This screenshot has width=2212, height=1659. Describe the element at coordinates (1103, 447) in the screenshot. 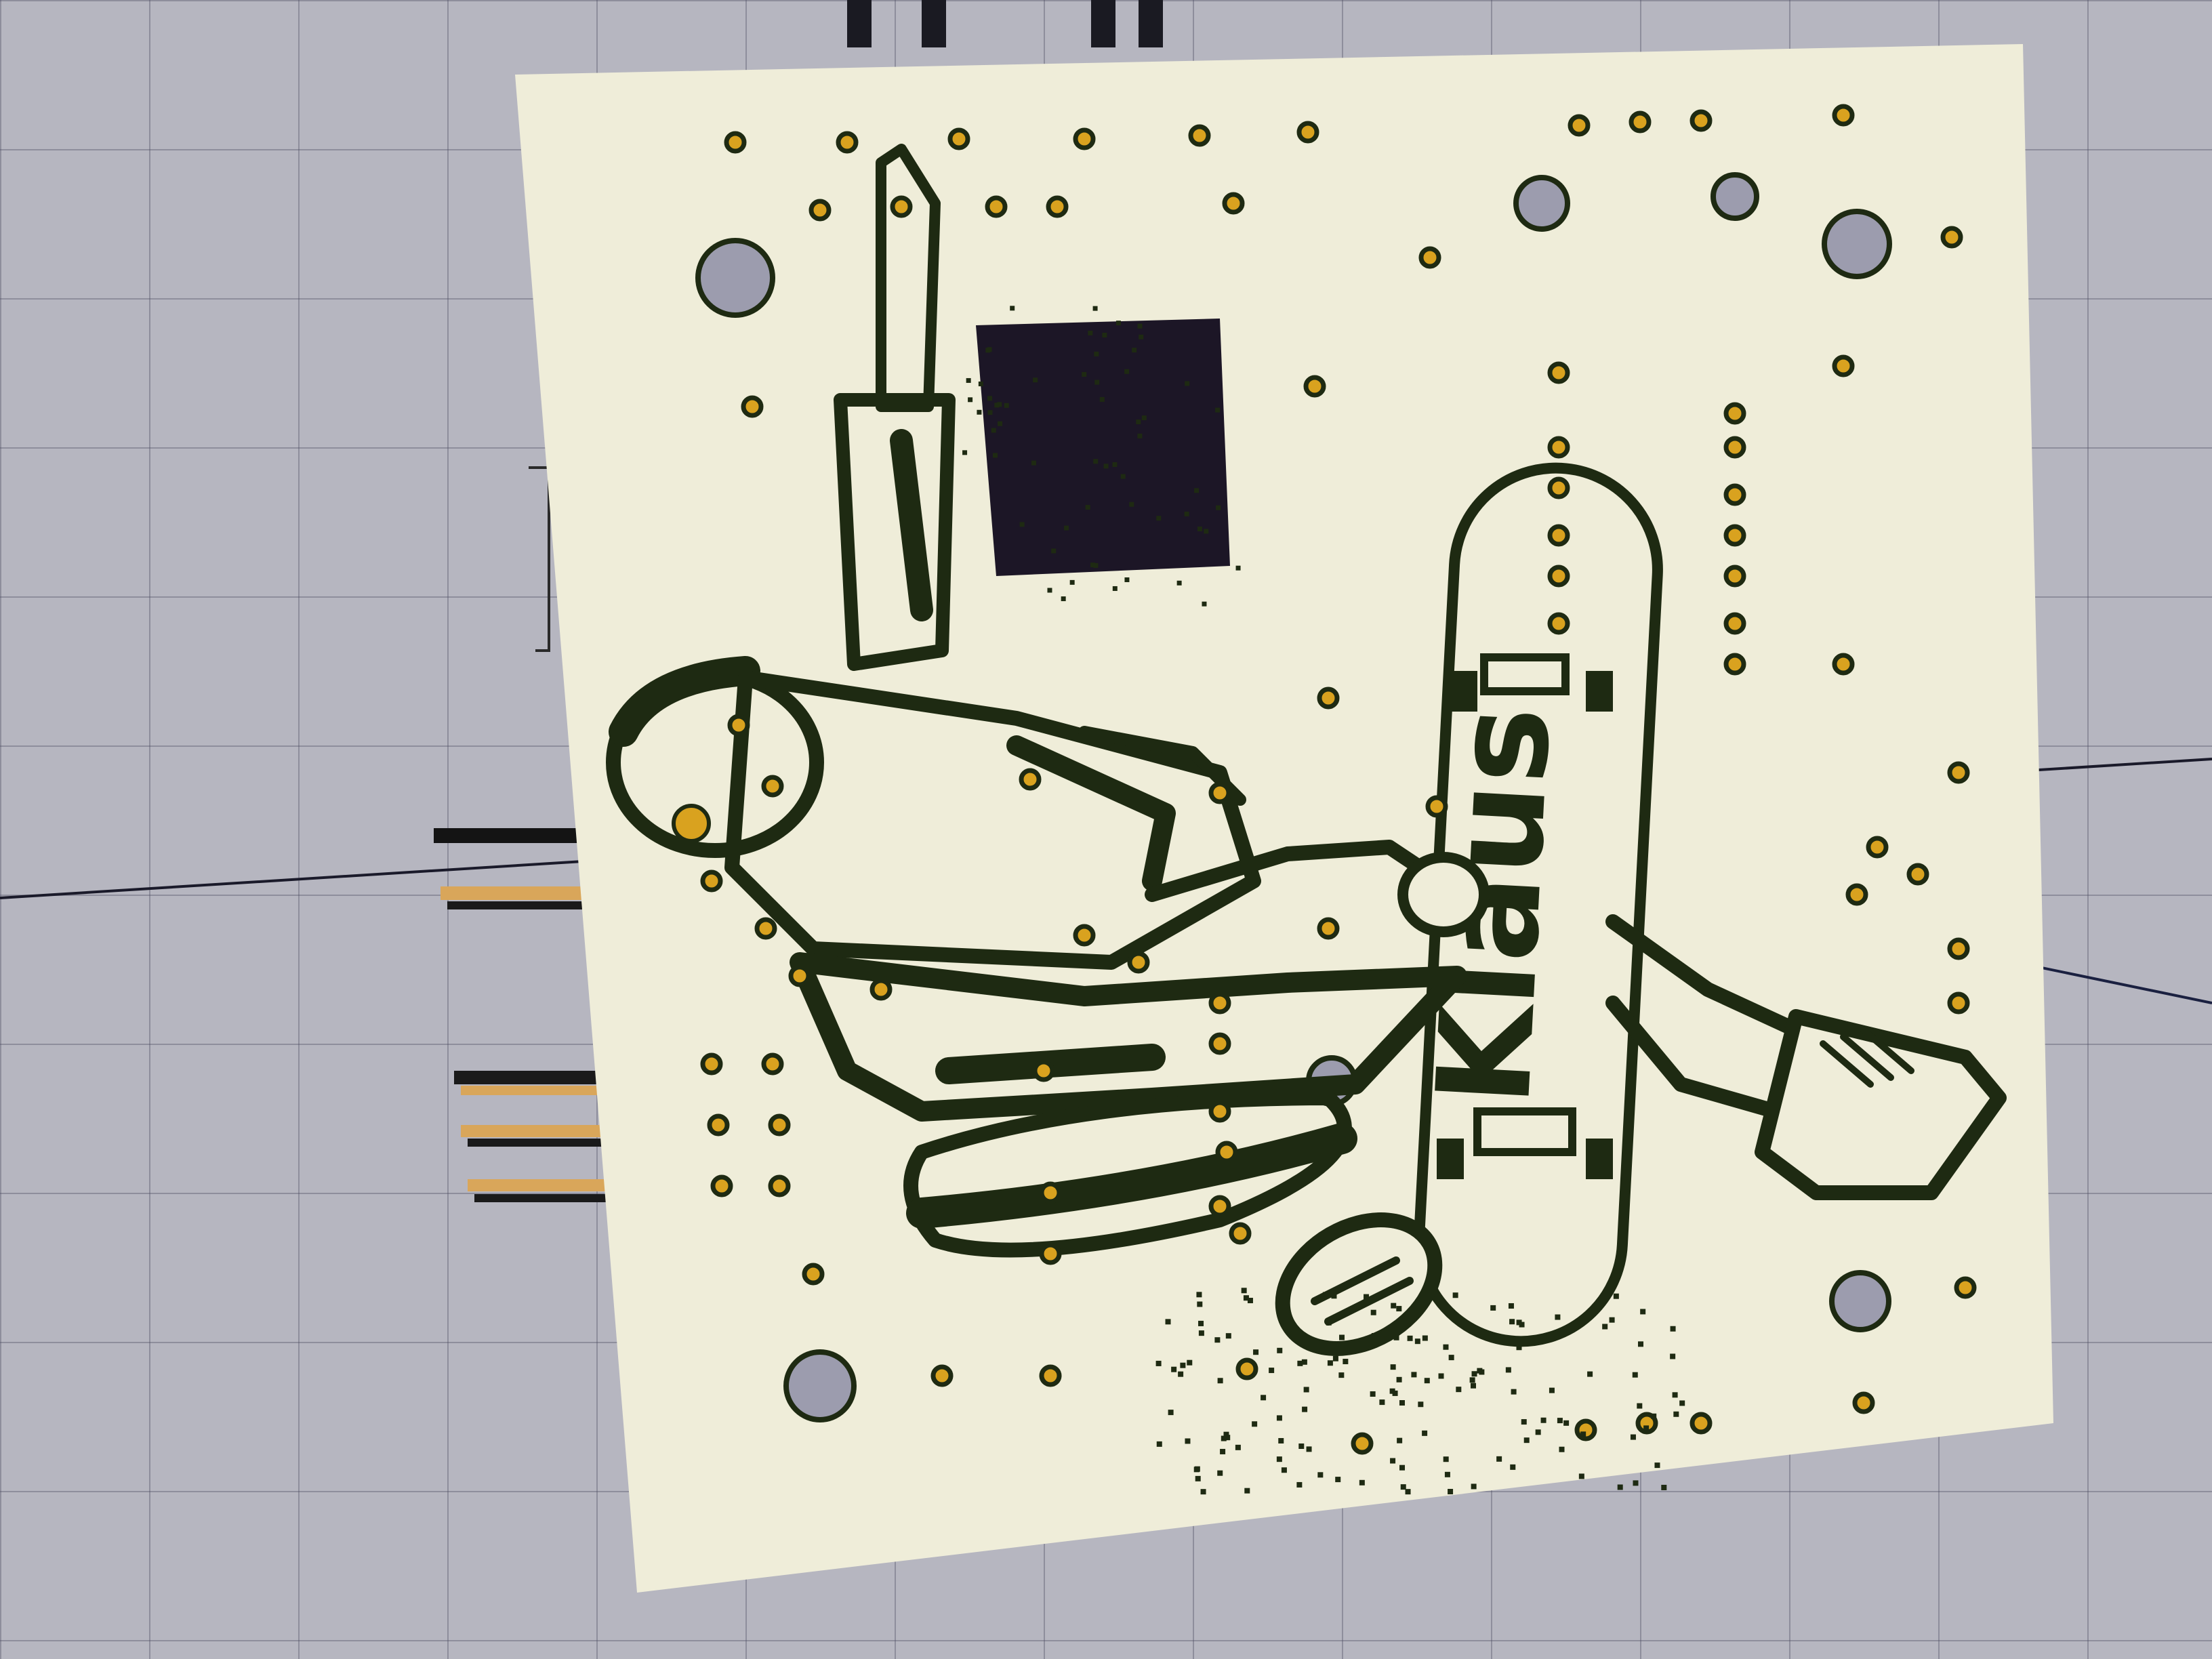

I see `board-cutout` at that location.